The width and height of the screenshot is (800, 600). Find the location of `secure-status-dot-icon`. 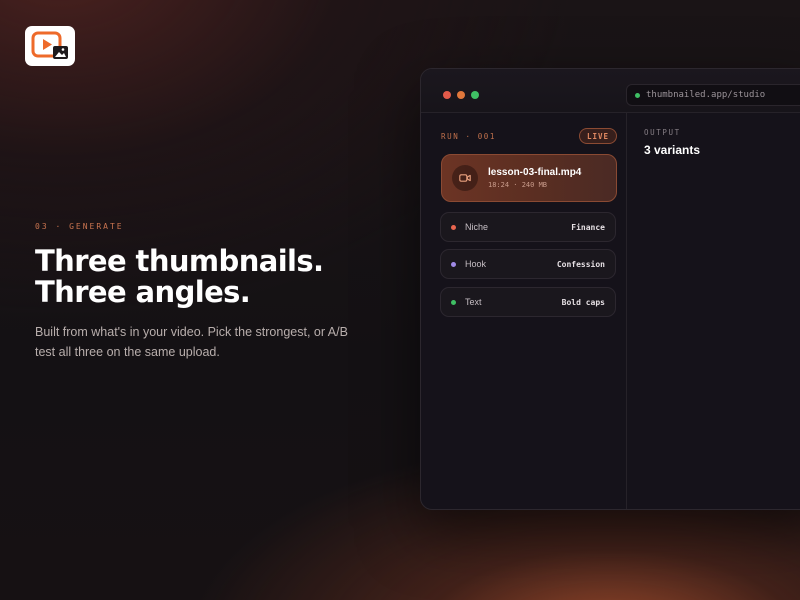

secure-status-dot-icon is located at coordinates (637, 95).